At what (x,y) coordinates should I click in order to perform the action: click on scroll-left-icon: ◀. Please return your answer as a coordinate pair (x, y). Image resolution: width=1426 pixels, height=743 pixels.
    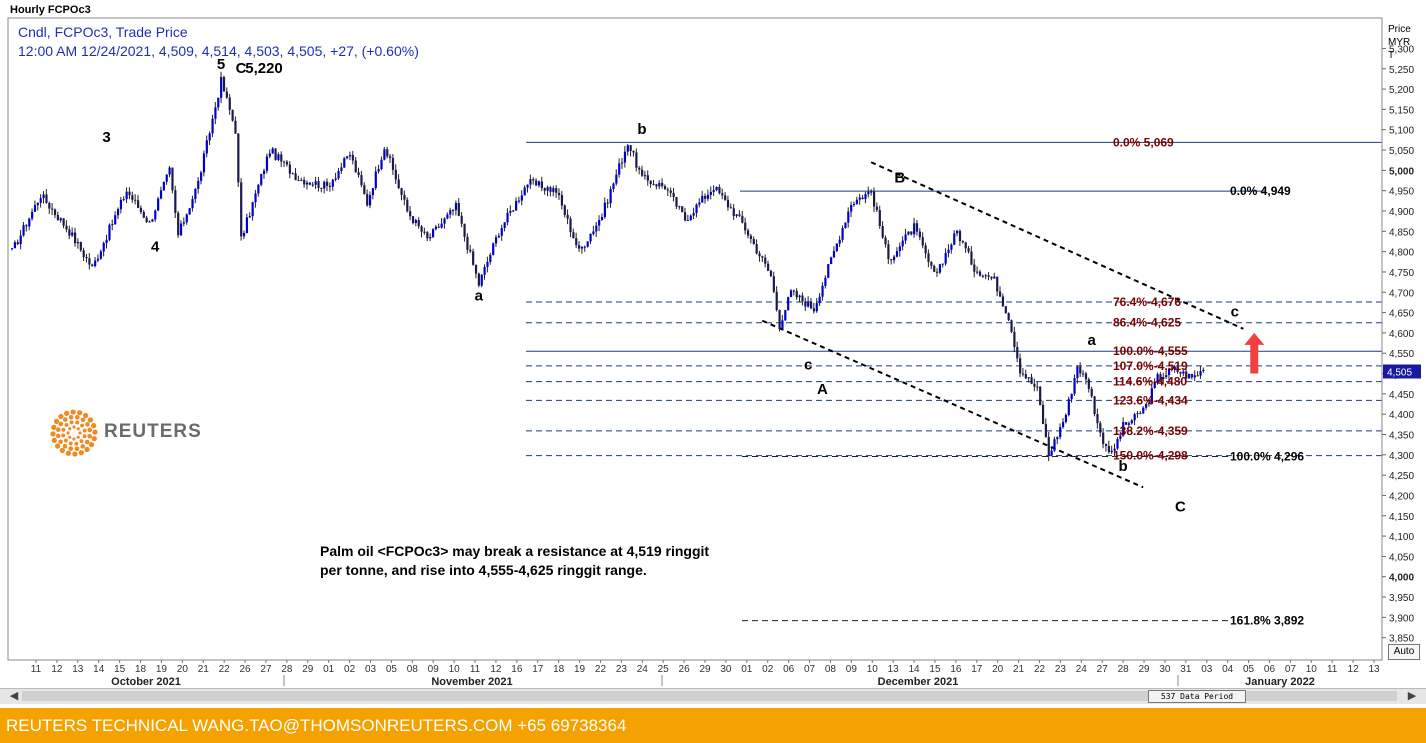
    Looking at the image, I should click on (14, 696).